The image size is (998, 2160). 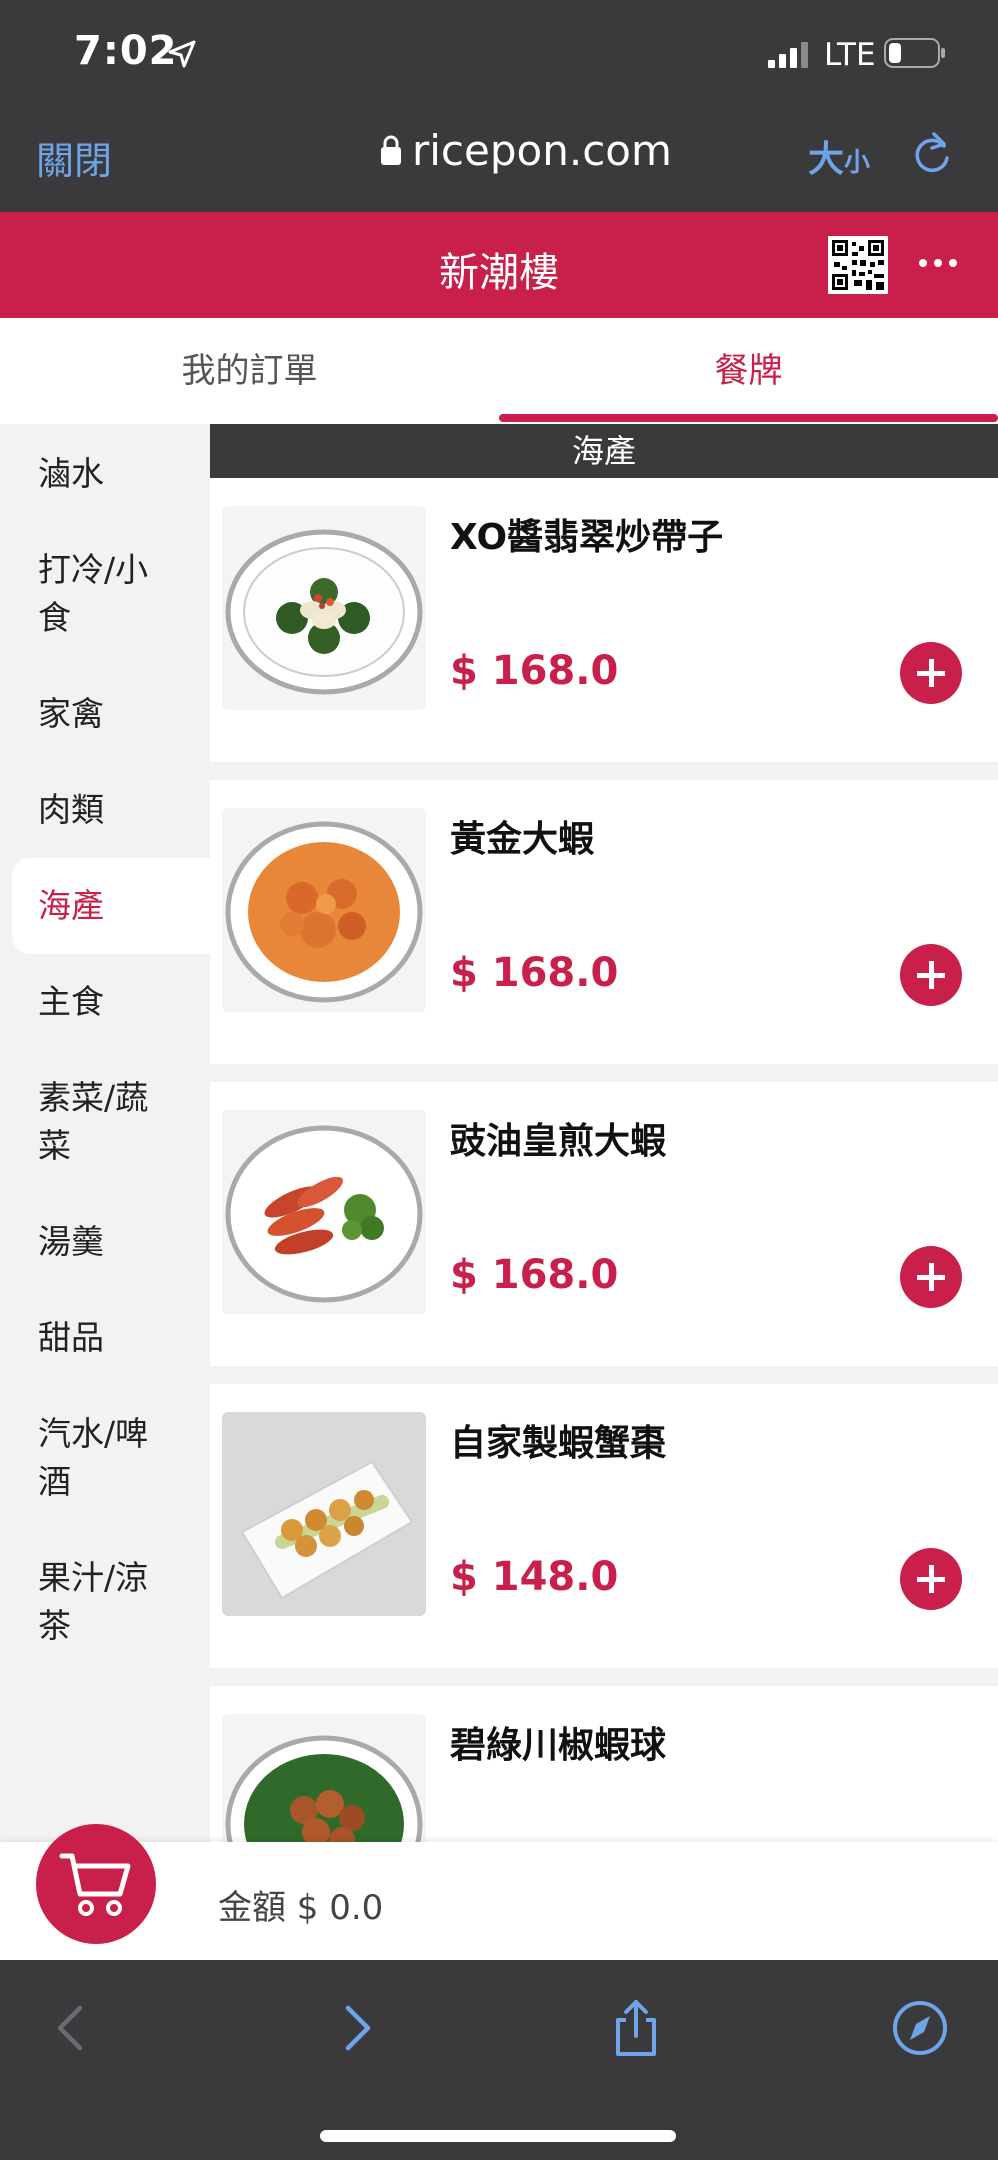 I want to click on dish-name: 碧綠川椒蝦球, so click(x=558, y=1745).